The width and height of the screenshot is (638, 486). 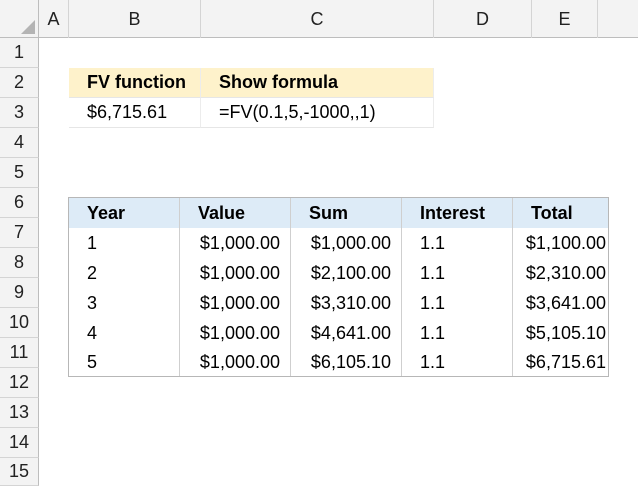 I want to click on select-all-corner, so click(x=19, y=19).